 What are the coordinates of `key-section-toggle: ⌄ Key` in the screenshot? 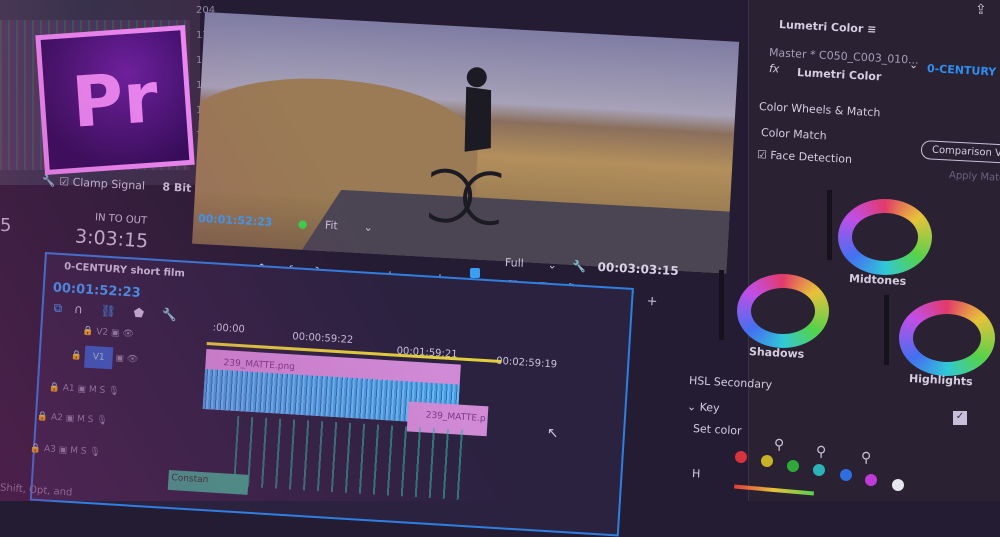 It's located at (703, 407).